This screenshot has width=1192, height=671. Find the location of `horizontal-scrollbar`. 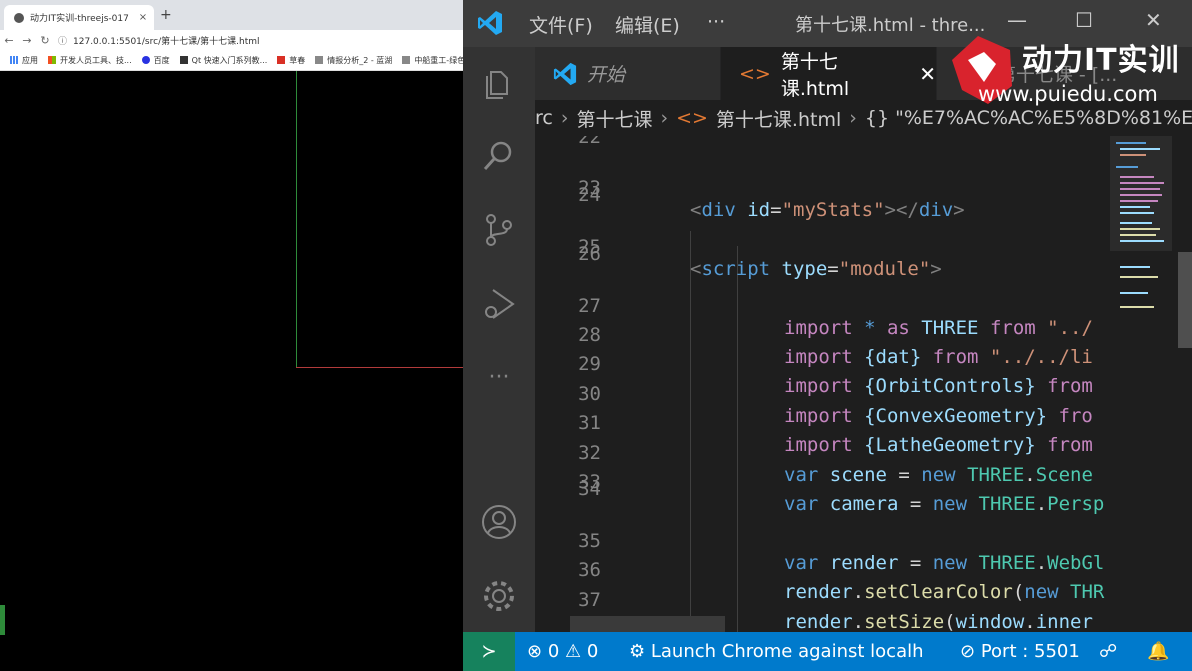

horizontal-scrollbar is located at coordinates (647, 624).